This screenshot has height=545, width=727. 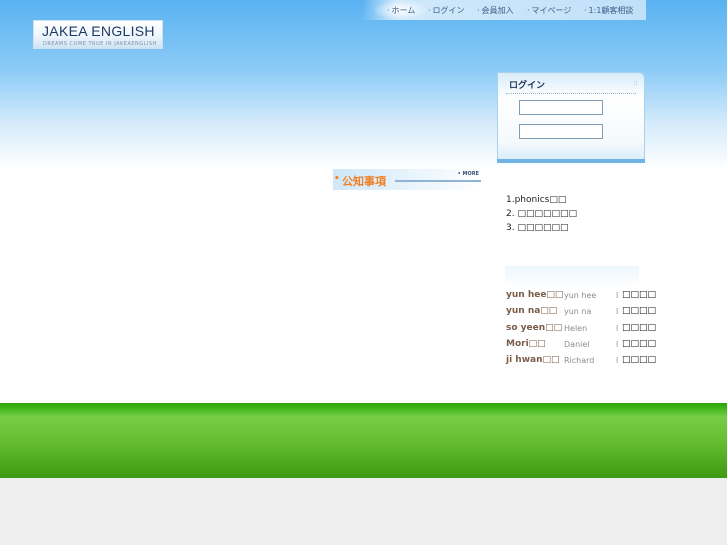 What do you see at coordinates (576, 328) in the screenshot?
I see `teacher-english-name: Helen` at bounding box center [576, 328].